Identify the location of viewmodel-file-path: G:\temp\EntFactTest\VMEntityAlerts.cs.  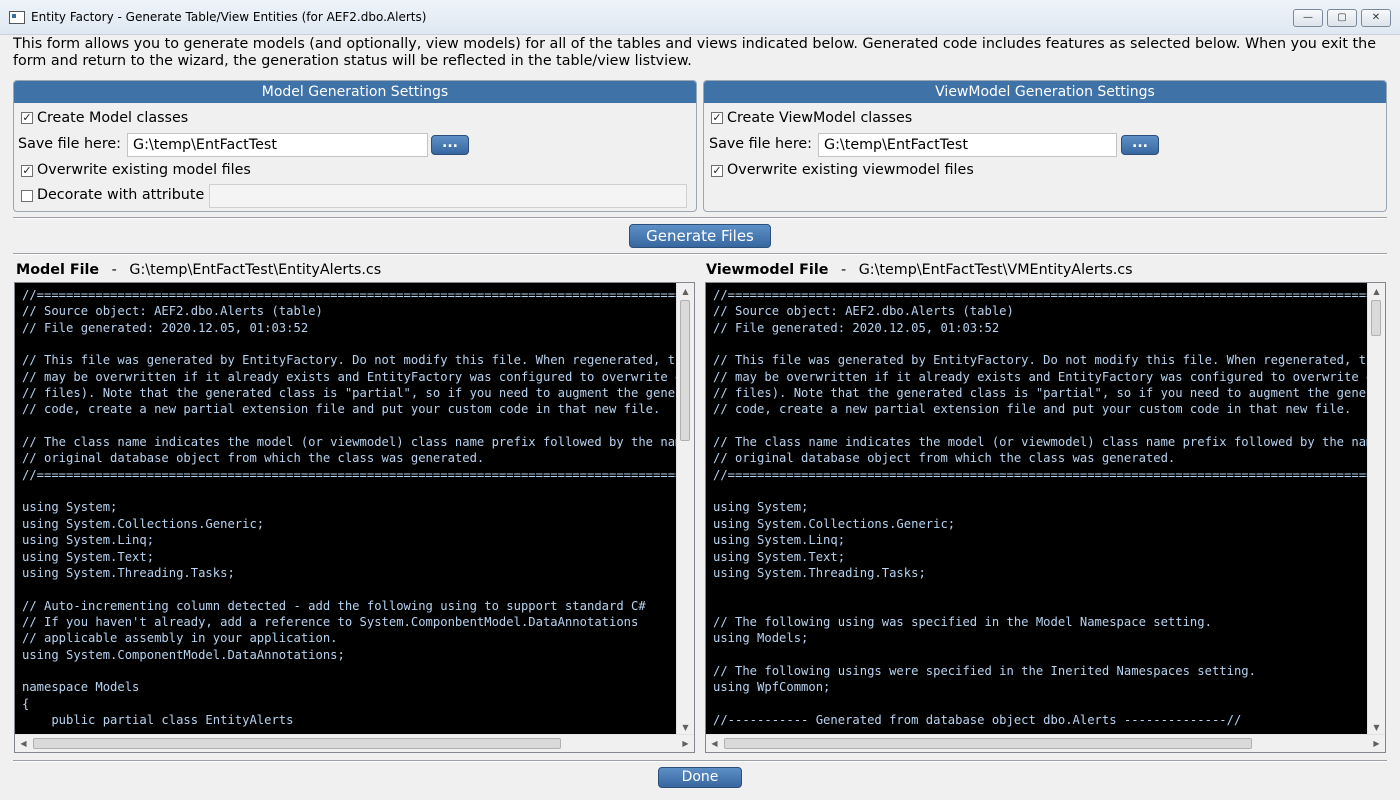
(995, 270).